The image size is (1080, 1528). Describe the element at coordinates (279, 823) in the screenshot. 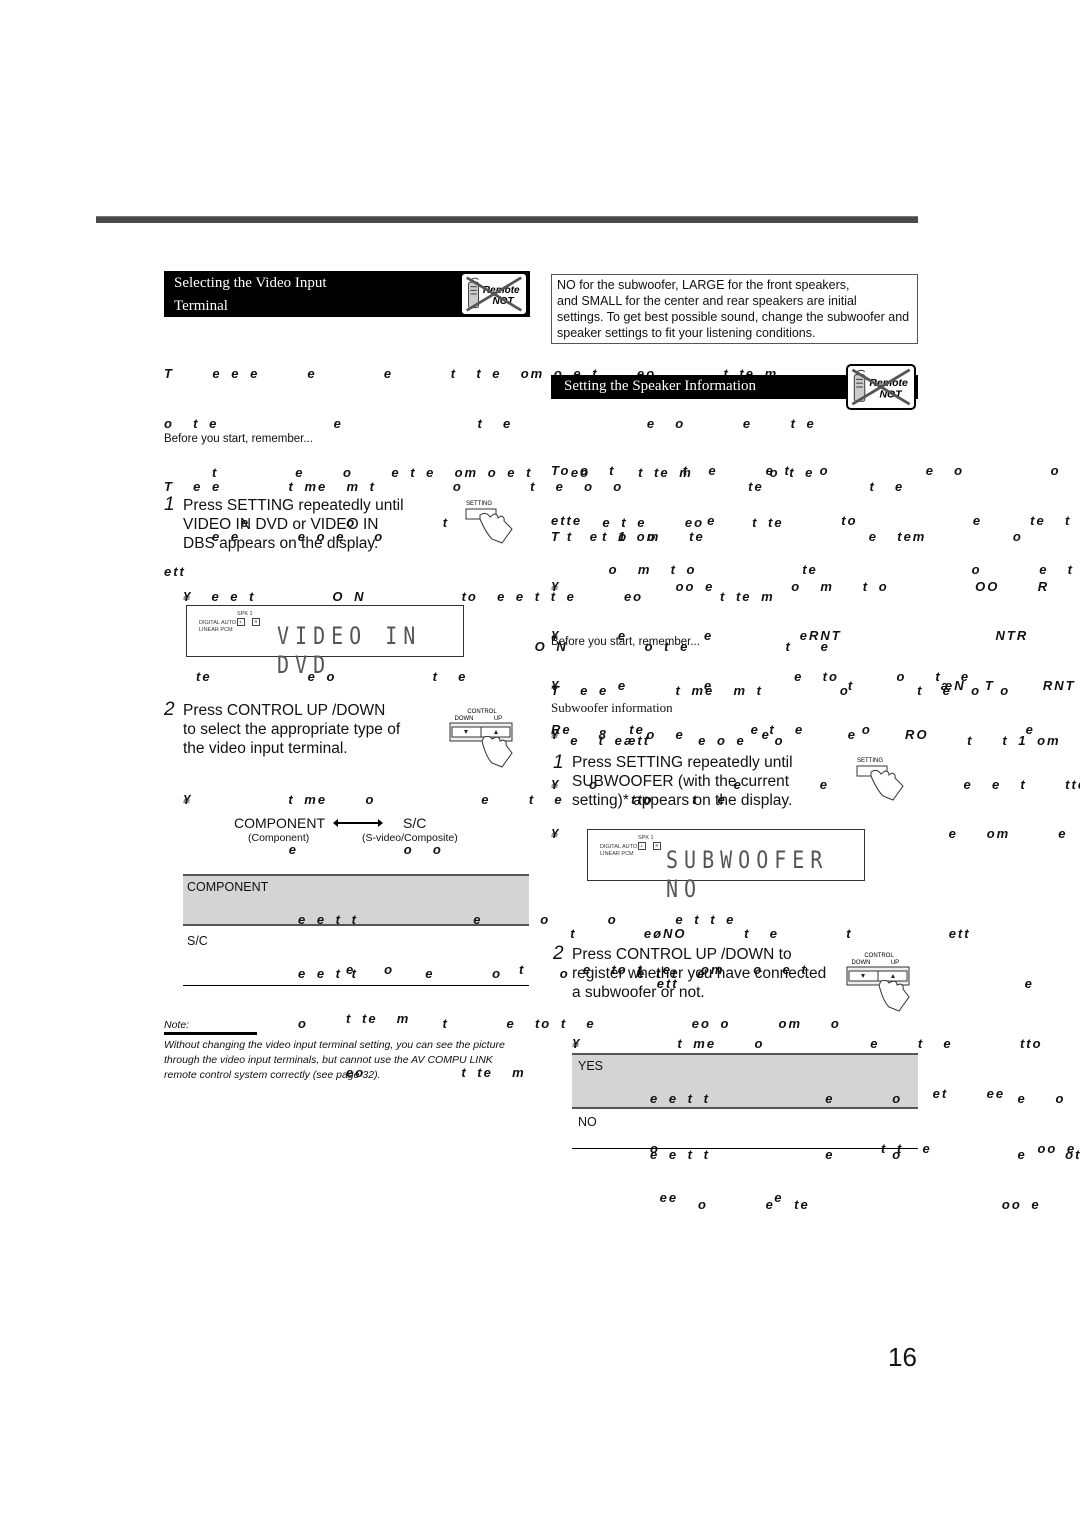

I see `toggle-option-component: COMPONENT` at that location.